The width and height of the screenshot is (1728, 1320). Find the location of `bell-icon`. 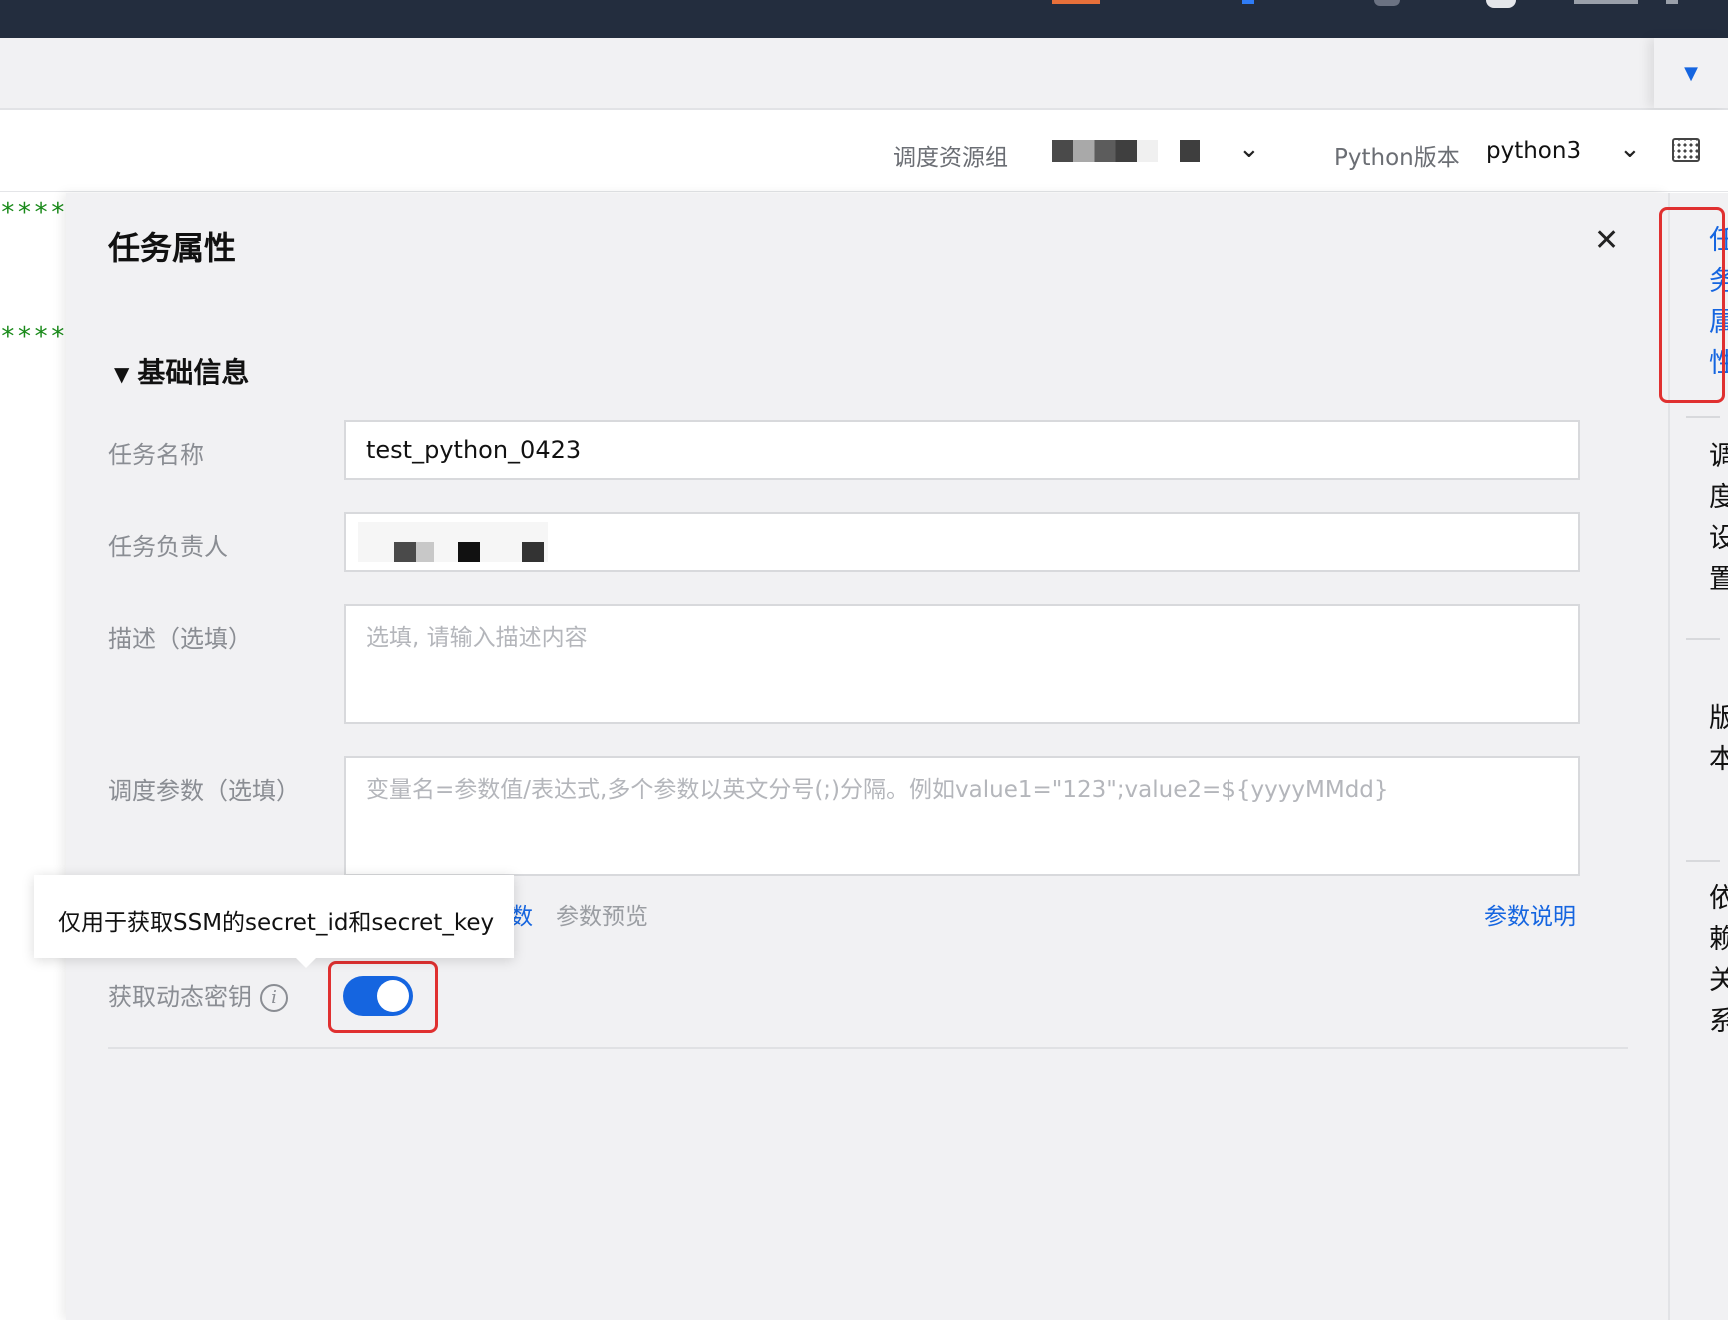

bell-icon is located at coordinates (1387, 3).